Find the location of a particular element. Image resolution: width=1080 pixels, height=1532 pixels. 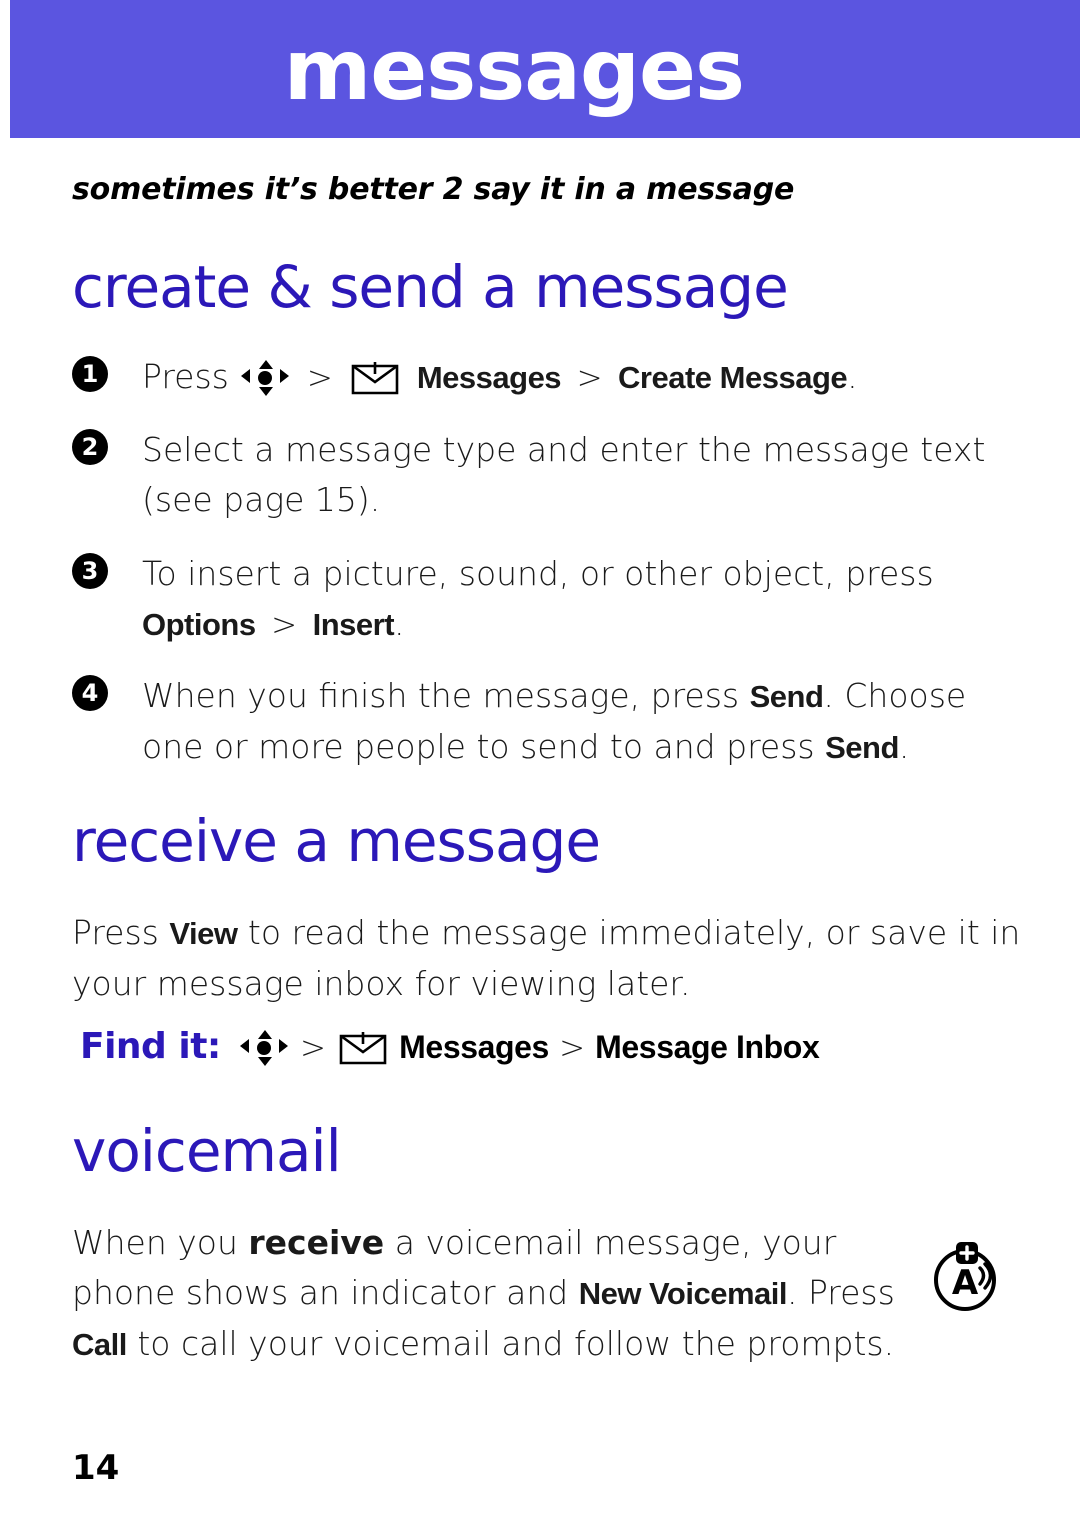

page-title: messages is located at coordinates (514, 70).